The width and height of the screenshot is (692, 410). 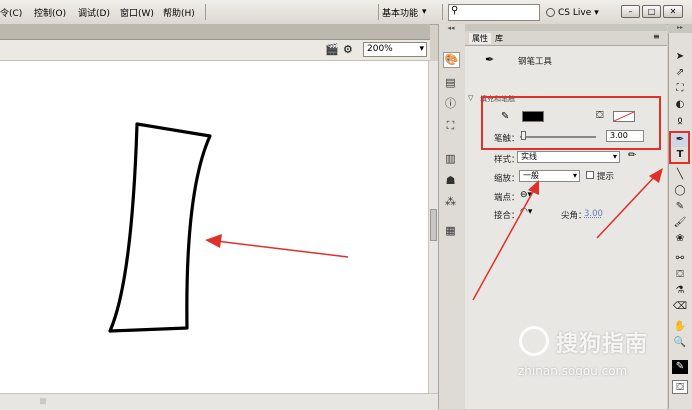 What do you see at coordinates (566, 27) in the screenshot?
I see `panel-header` at bounding box center [566, 27].